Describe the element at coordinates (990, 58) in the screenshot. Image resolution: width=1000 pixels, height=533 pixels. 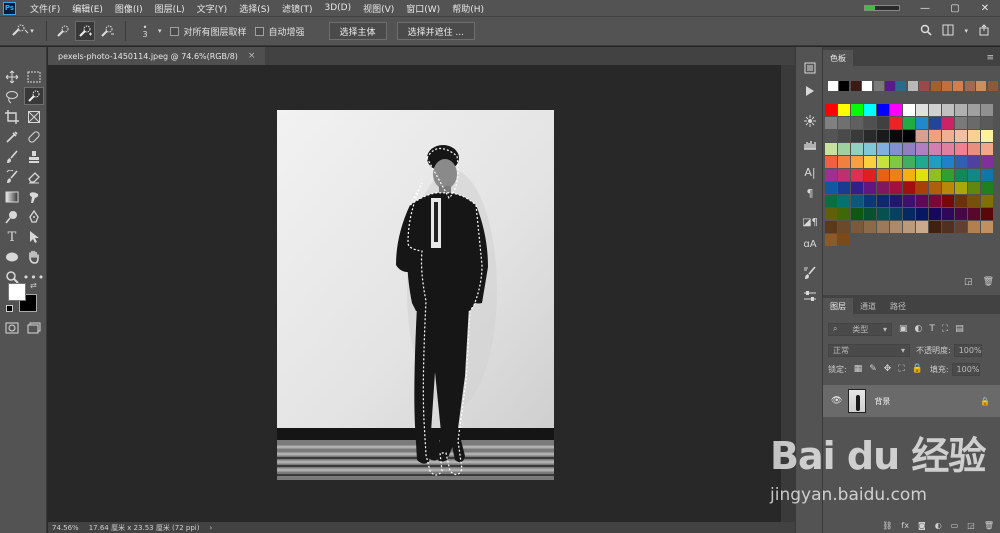
I see `panel-menu-icon: ≡` at that location.